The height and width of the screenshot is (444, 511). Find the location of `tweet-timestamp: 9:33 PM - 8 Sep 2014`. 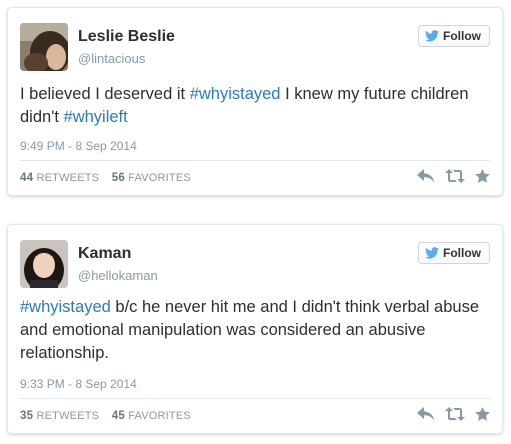

tweet-timestamp: 9:33 PM - 8 Sep 2014 is located at coordinates (78, 384).